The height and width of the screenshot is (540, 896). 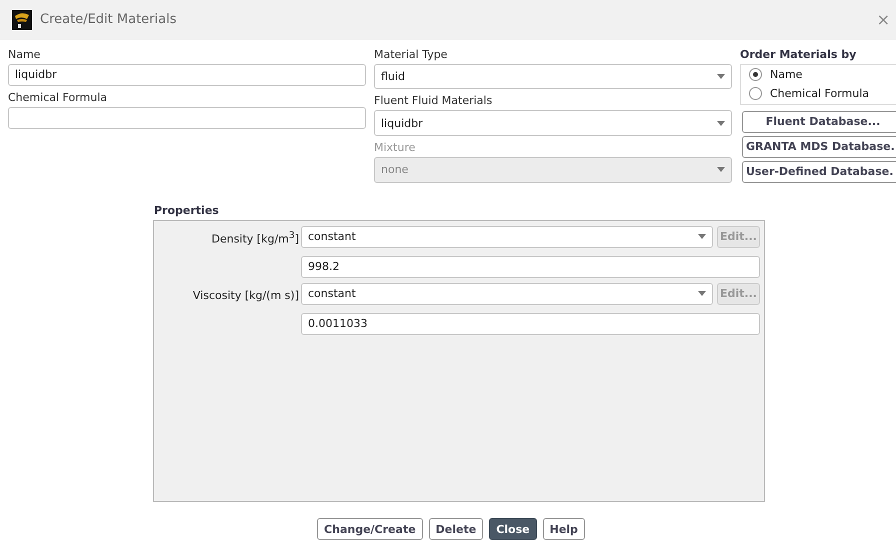 I want to click on value-field: 0.0011033, so click(x=530, y=323).